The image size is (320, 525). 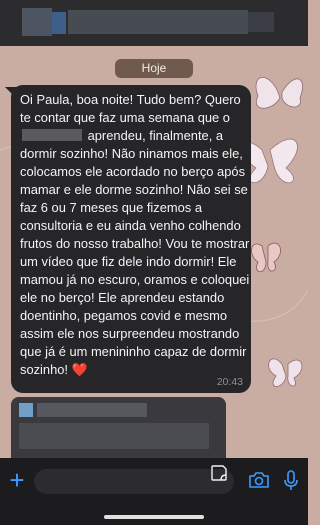 I want to click on camera-icon, so click(x=259, y=480).